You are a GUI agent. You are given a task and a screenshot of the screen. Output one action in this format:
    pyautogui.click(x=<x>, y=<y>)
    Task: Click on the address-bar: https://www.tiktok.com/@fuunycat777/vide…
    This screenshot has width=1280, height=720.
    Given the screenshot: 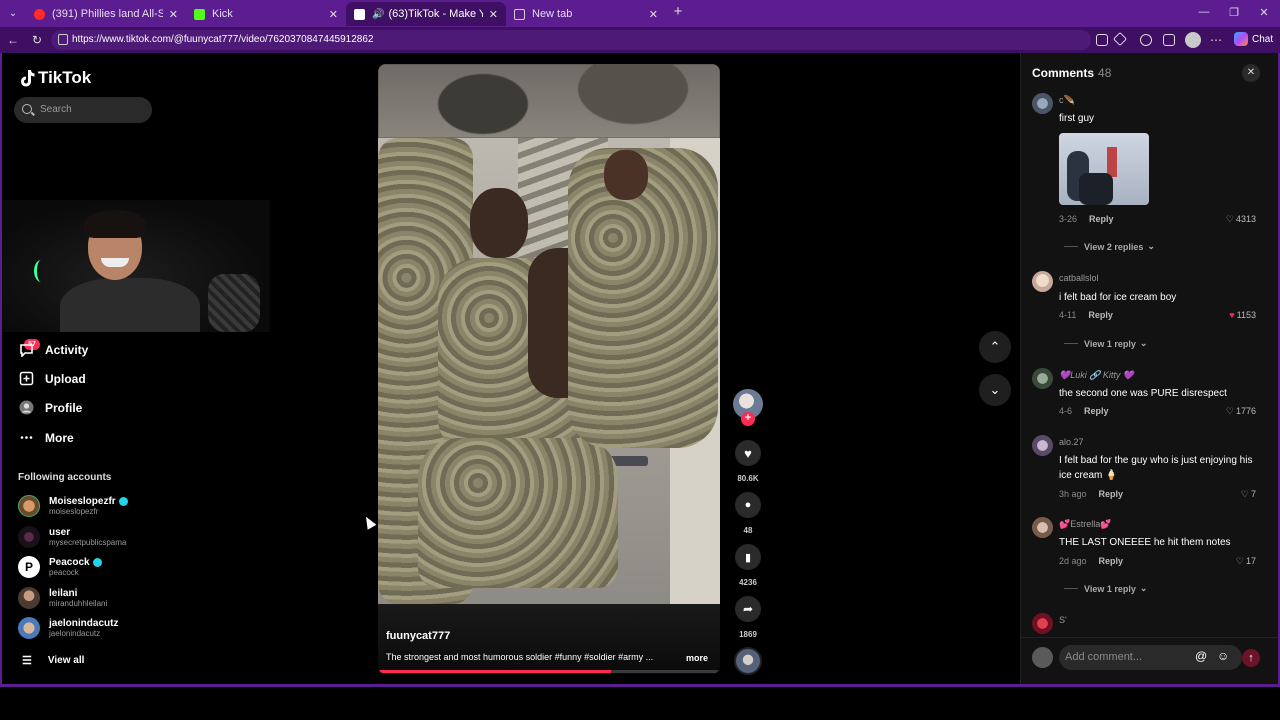 What is the action you would take?
    pyautogui.click(x=571, y=40)
    